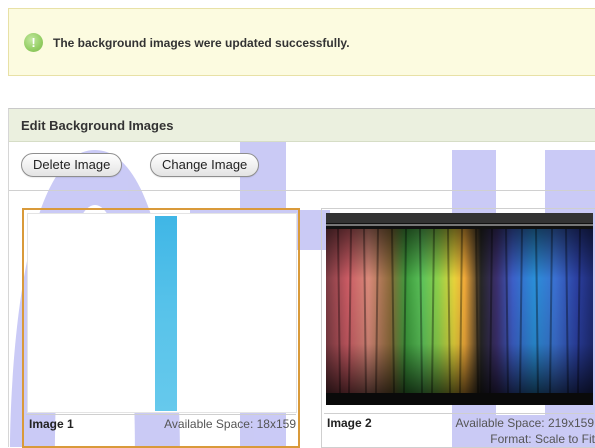 The height and width of the screenshot is (448, 595). I want to click on image-1-strip, so click(166, 313).